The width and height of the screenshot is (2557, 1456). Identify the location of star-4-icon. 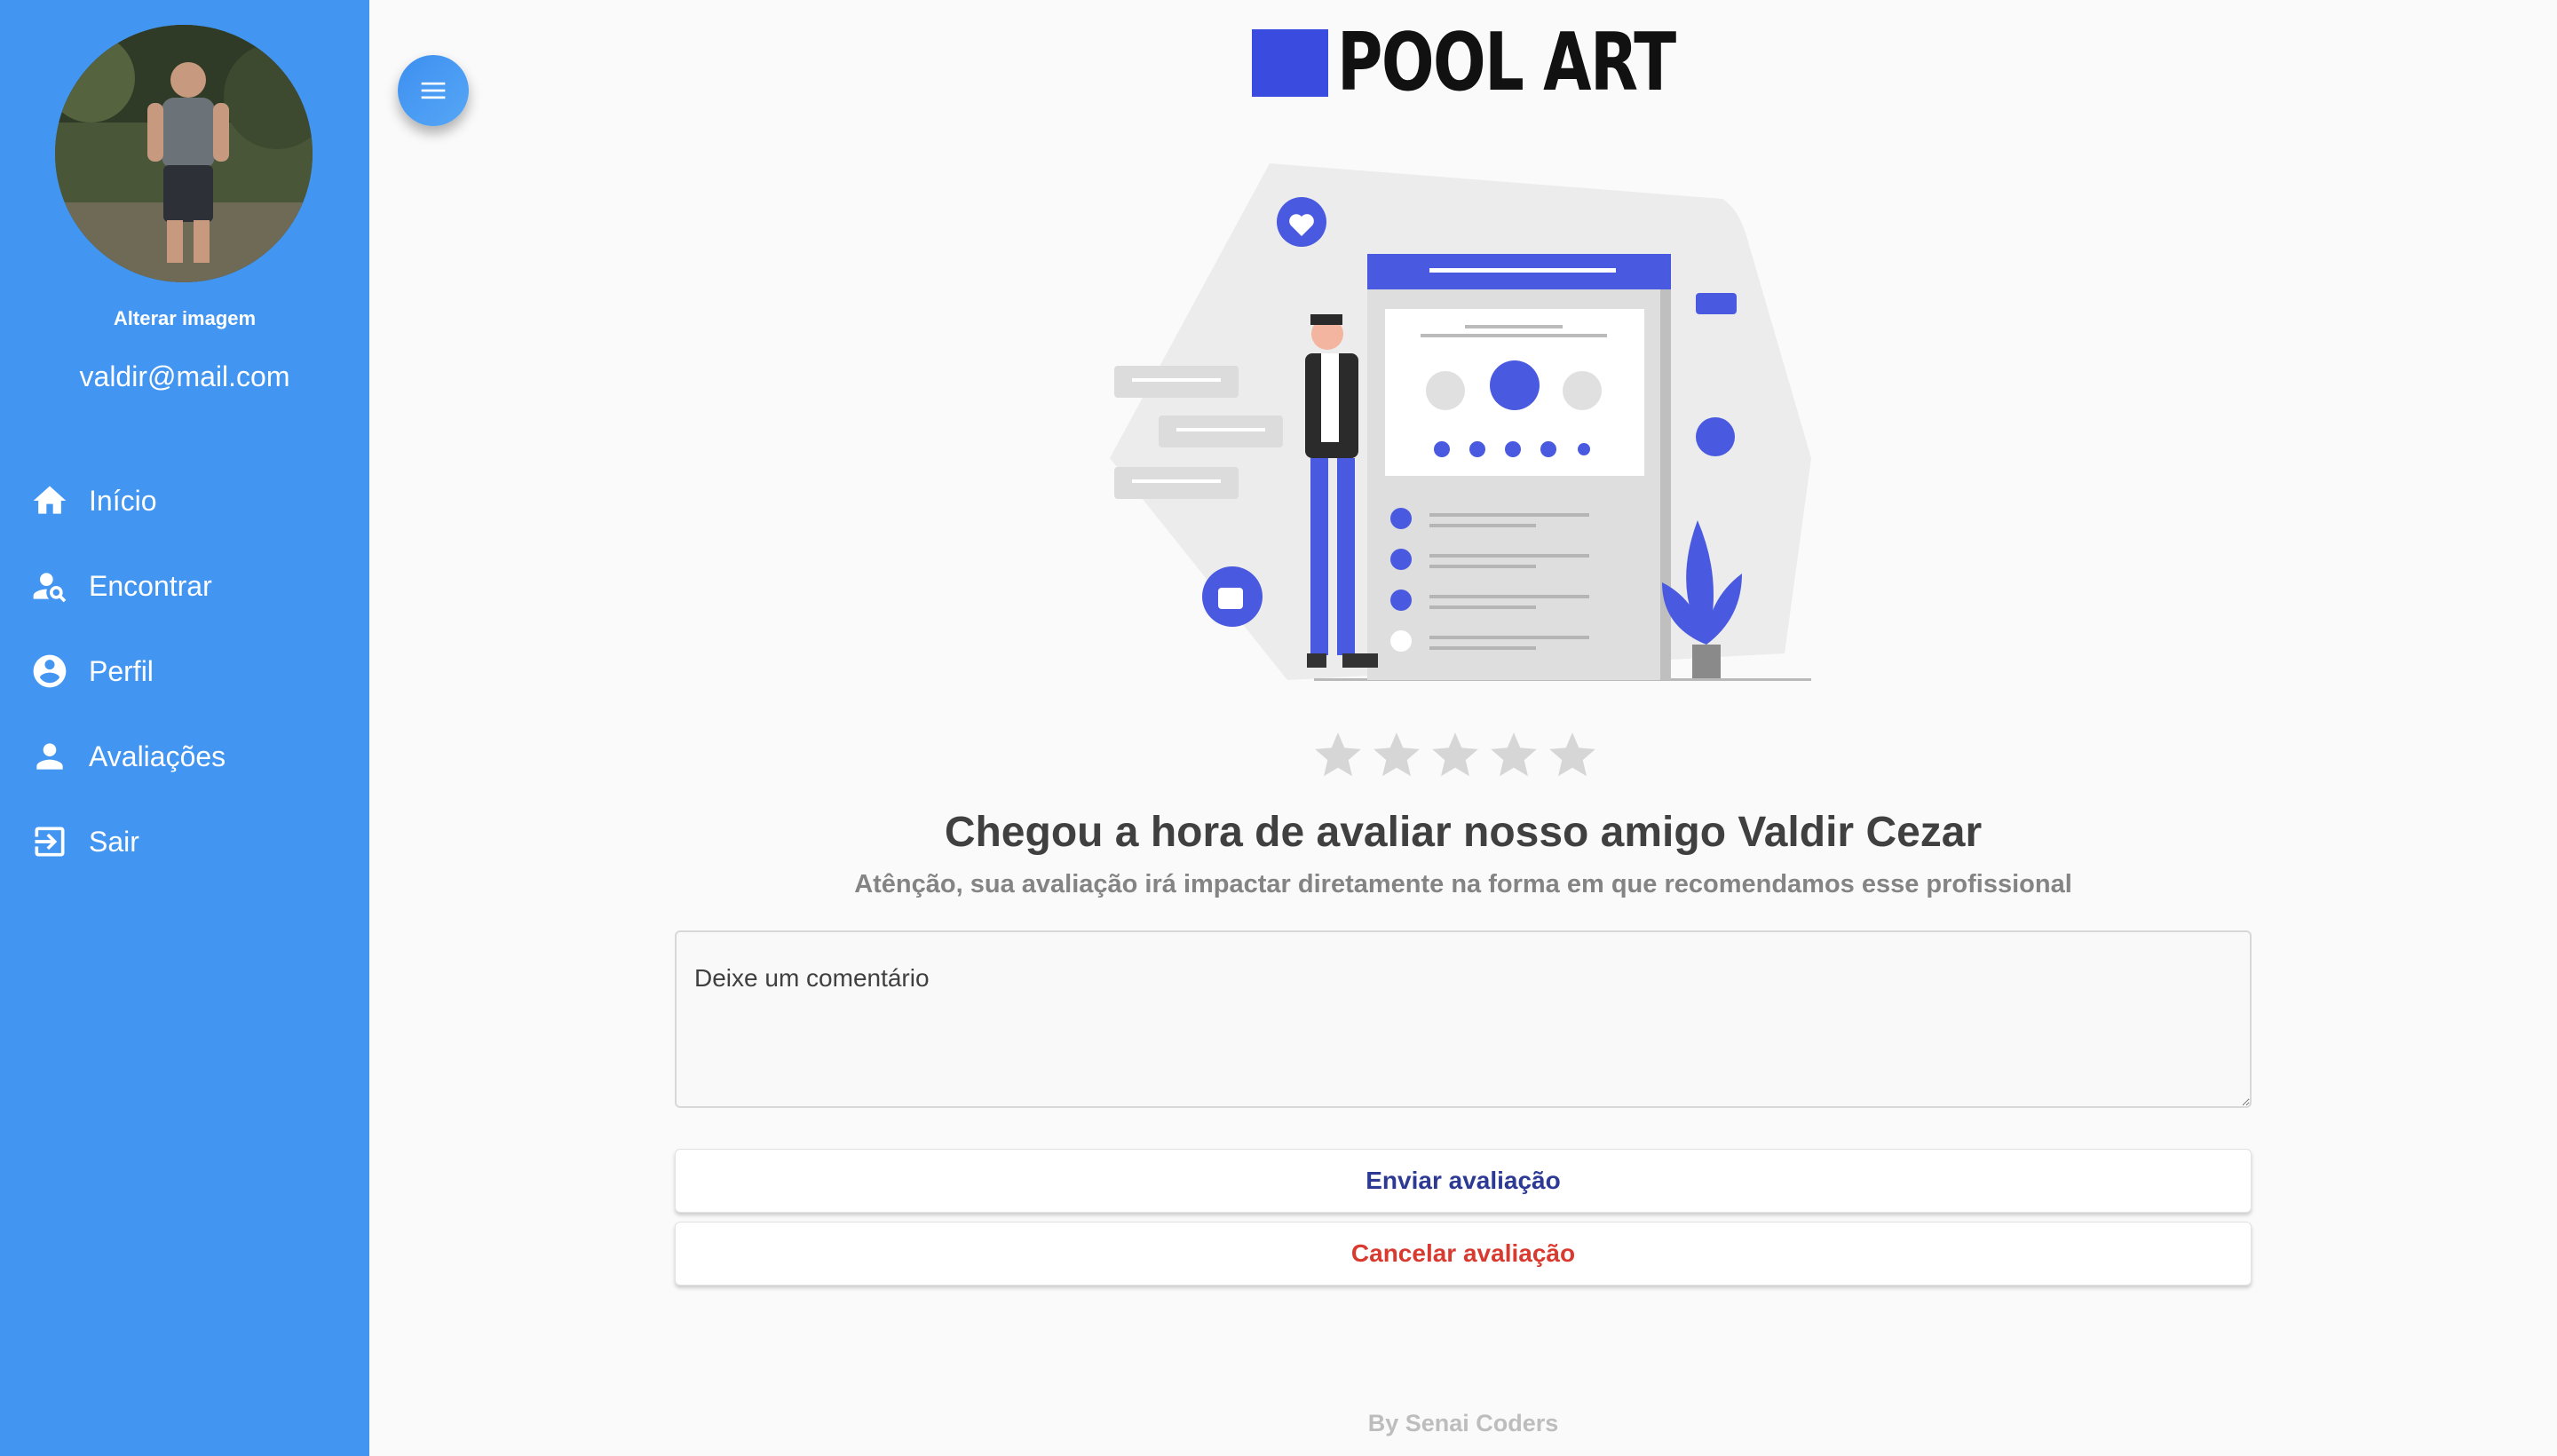
(1513, 755).